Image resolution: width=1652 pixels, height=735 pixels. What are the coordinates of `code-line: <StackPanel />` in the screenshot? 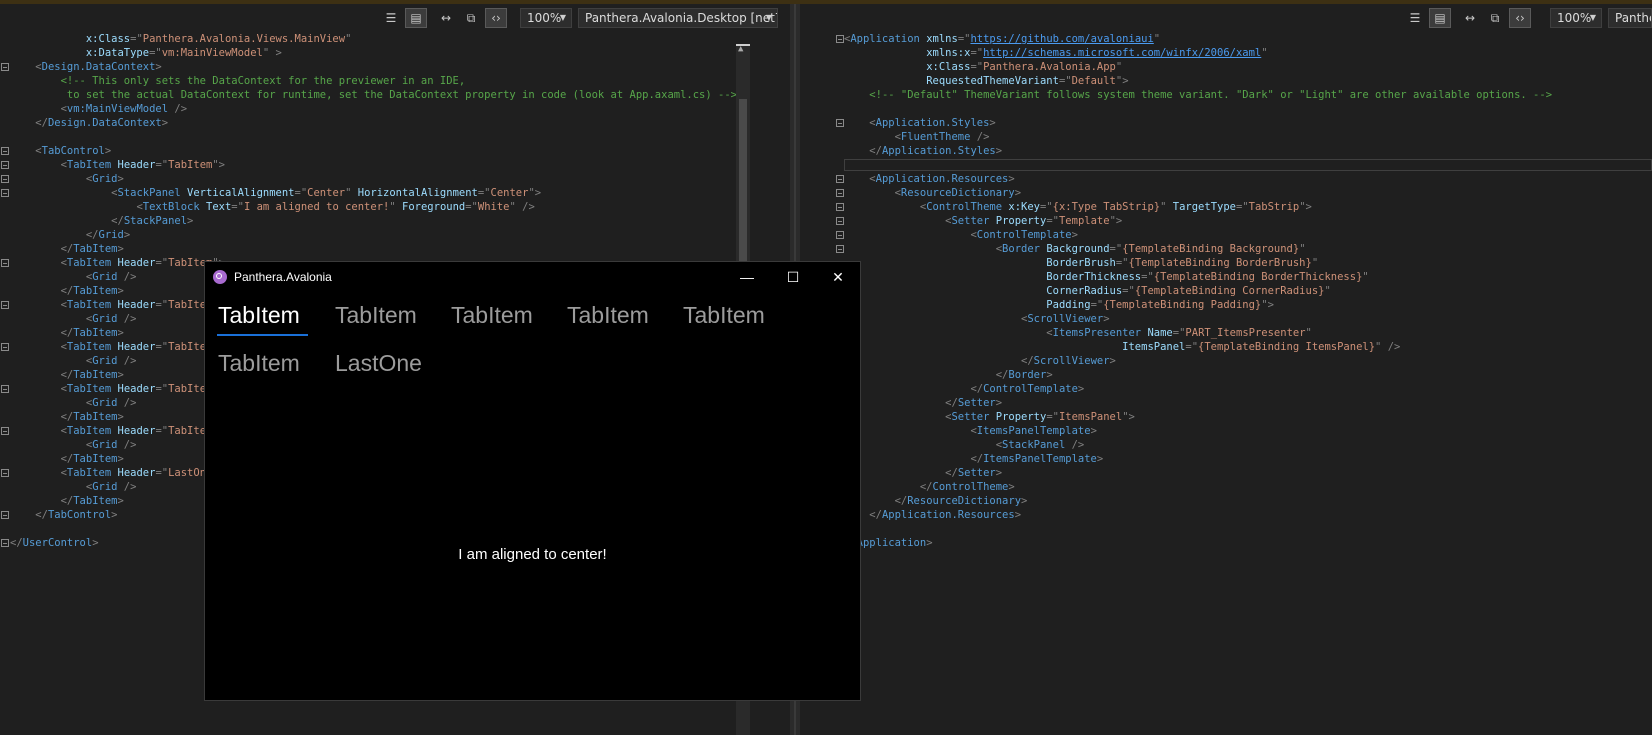 It's located at (1198, 445).